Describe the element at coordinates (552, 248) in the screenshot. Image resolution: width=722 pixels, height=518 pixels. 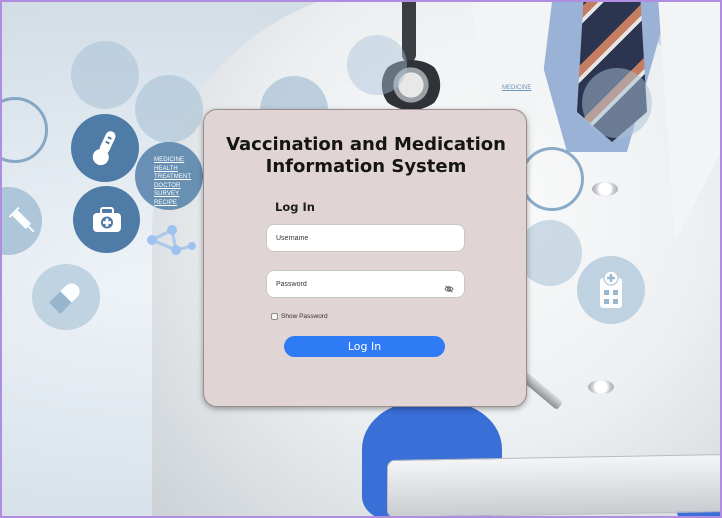
I see `decor-faint-item: TREATMENT` at that location.